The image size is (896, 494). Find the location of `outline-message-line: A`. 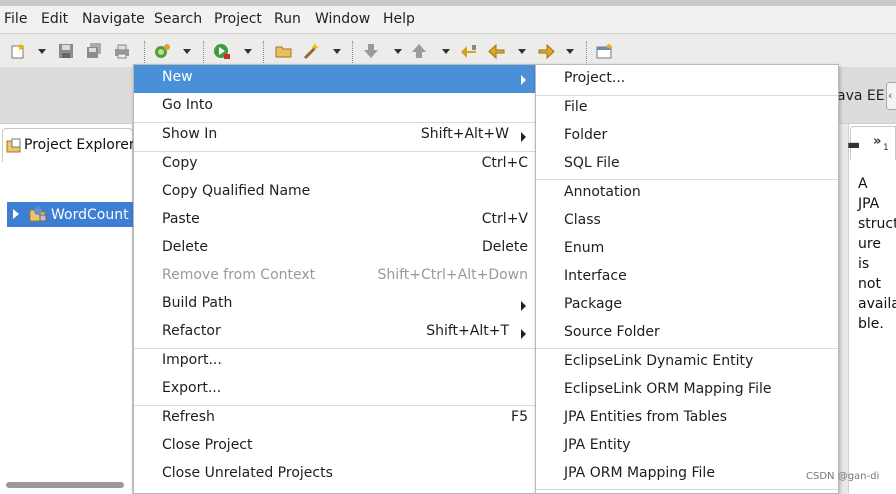

outline-message-line: A is located at coordinates (863, 184).